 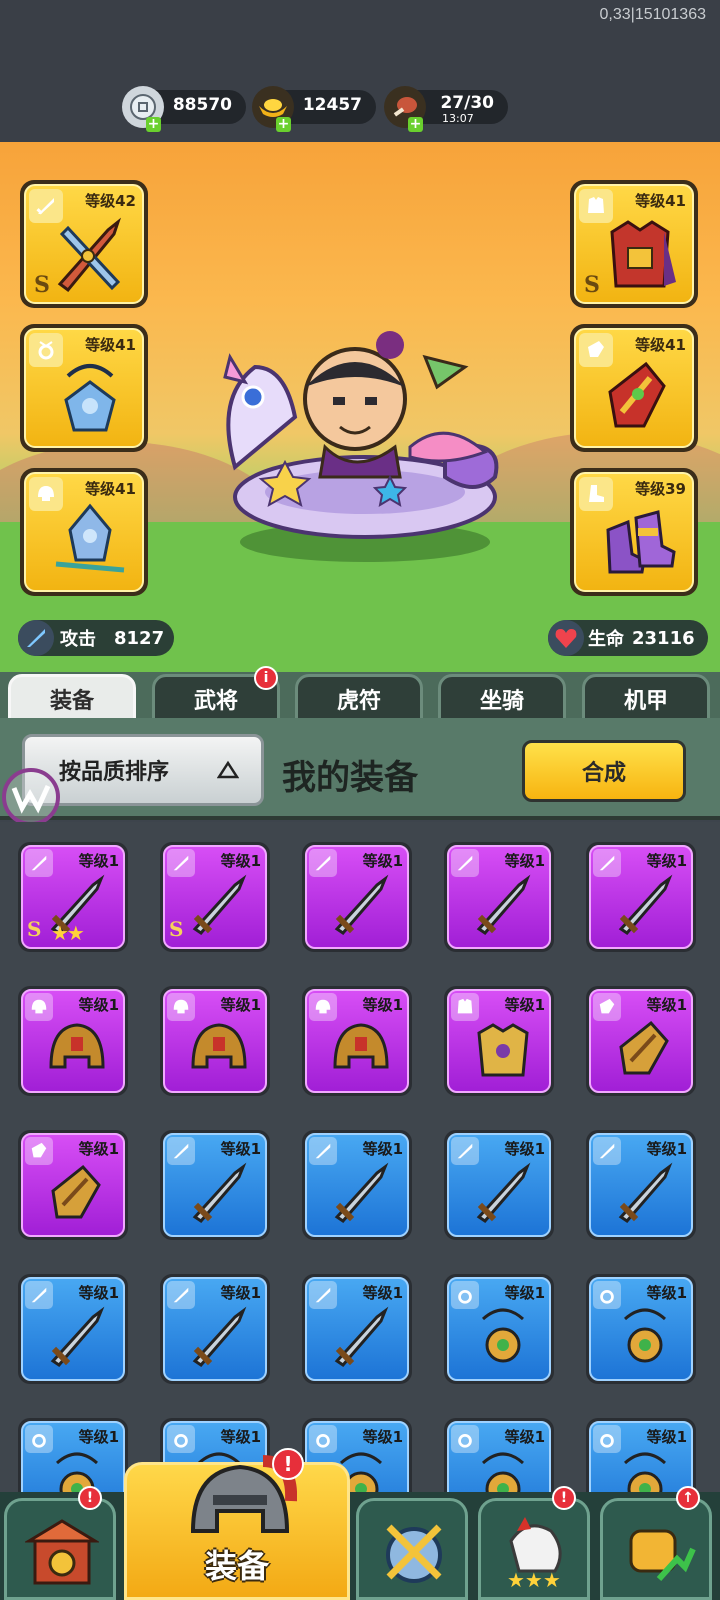 What do you see at coordinates (153, 124) in the screenshot?
I see `add-silver-button: +` at bounding box center [153, 124].